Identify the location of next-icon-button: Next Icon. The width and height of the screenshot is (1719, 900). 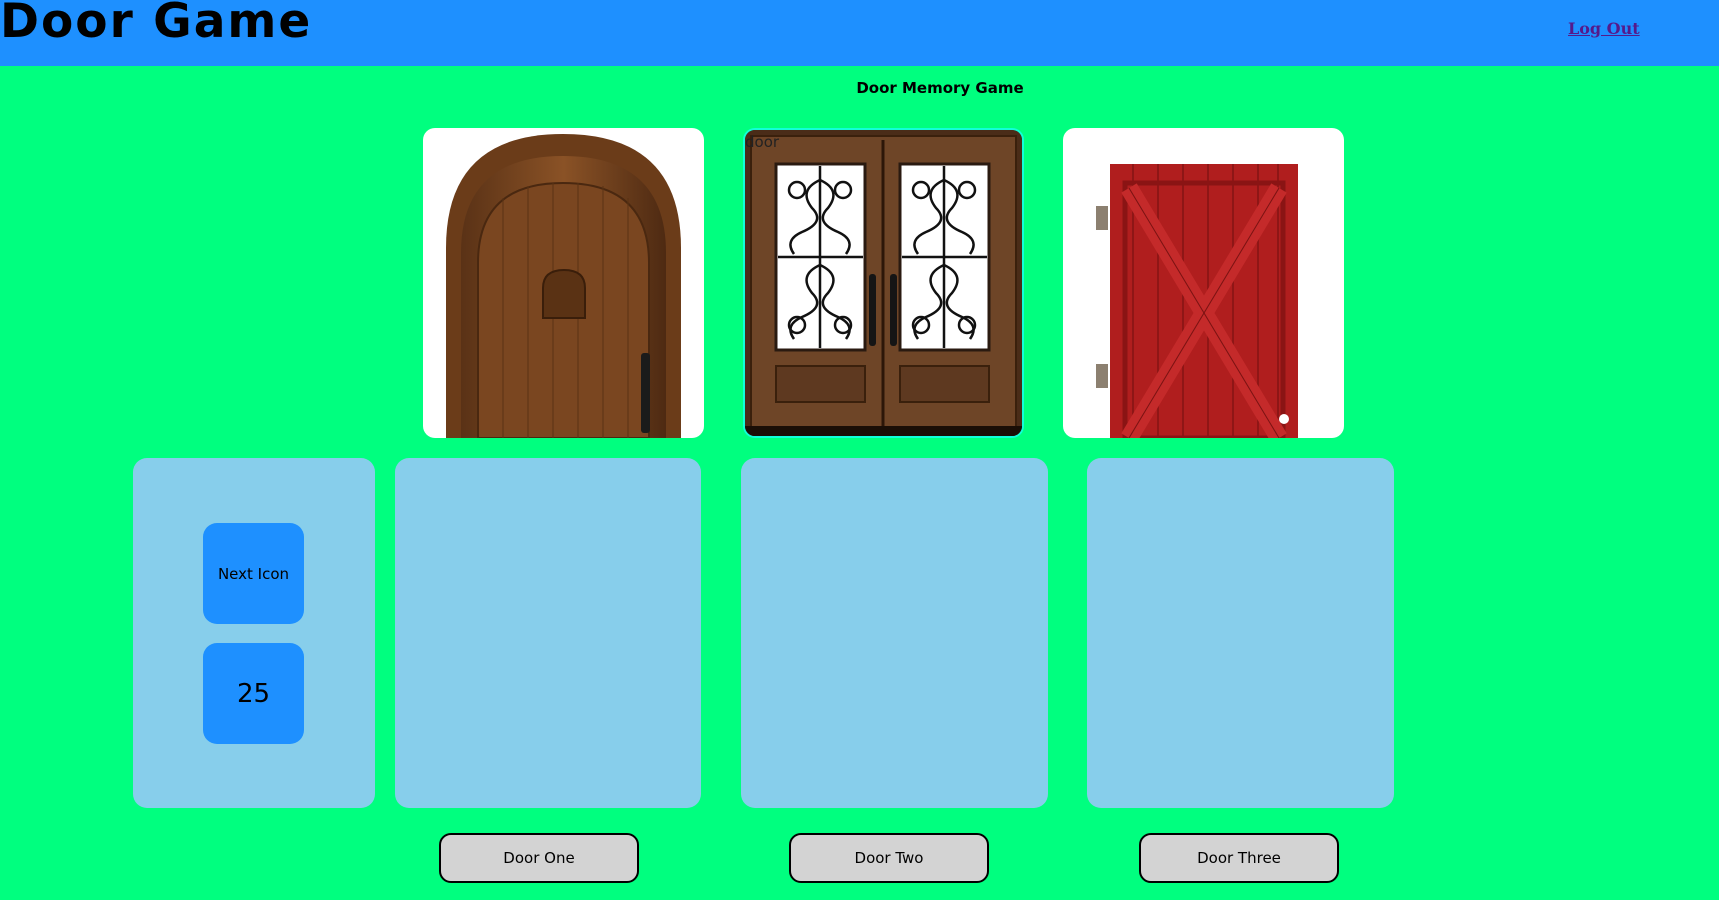
(253, 573).